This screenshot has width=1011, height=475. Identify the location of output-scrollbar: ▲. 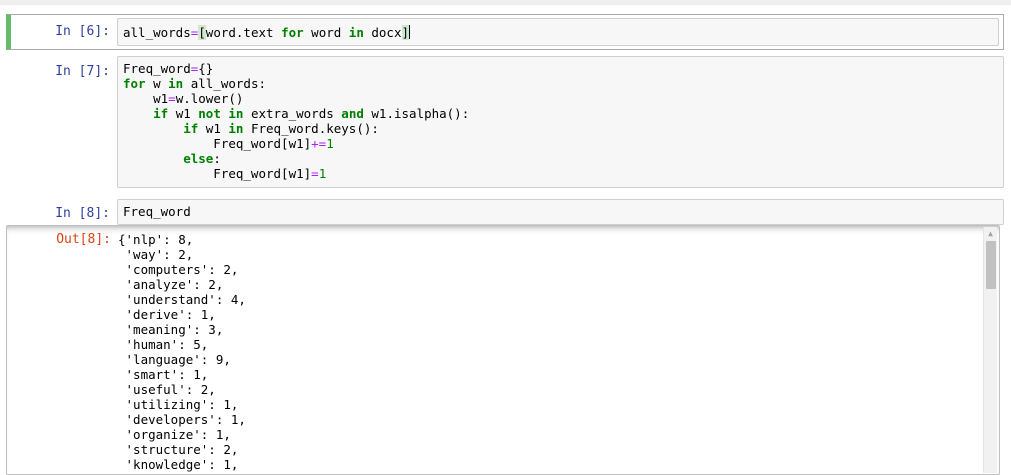
(990, 350).